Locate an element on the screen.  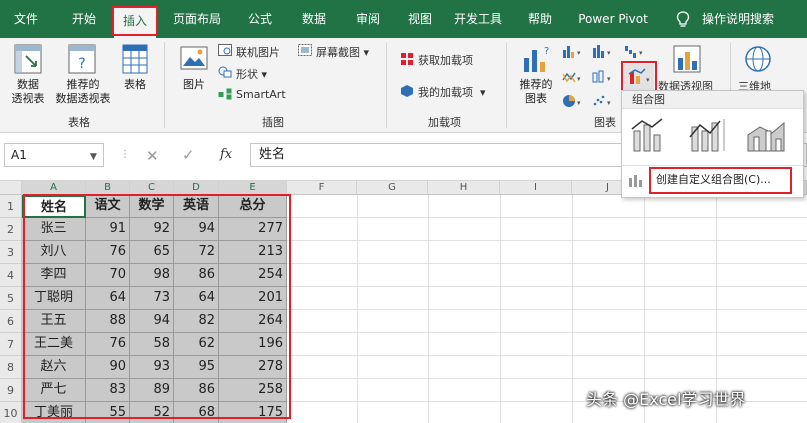
lightbulb-icon is located at coordinates (683, 21).